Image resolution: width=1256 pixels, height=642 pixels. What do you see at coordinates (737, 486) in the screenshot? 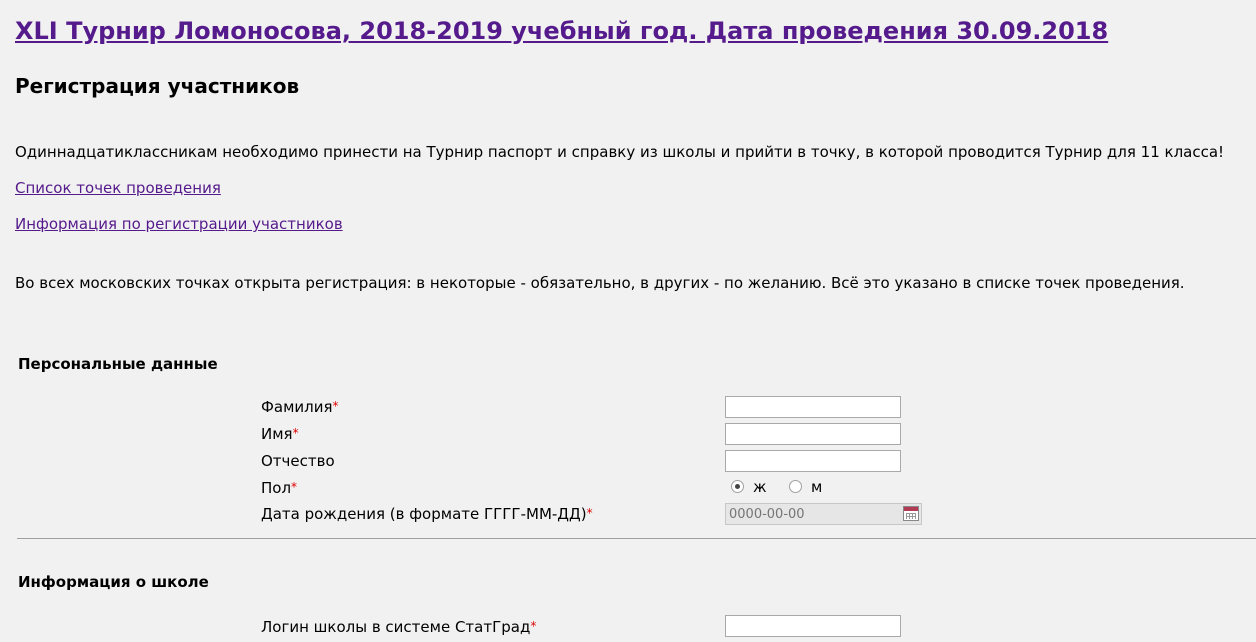
I see `gender-radio-female` at bounding box center [737, 486].